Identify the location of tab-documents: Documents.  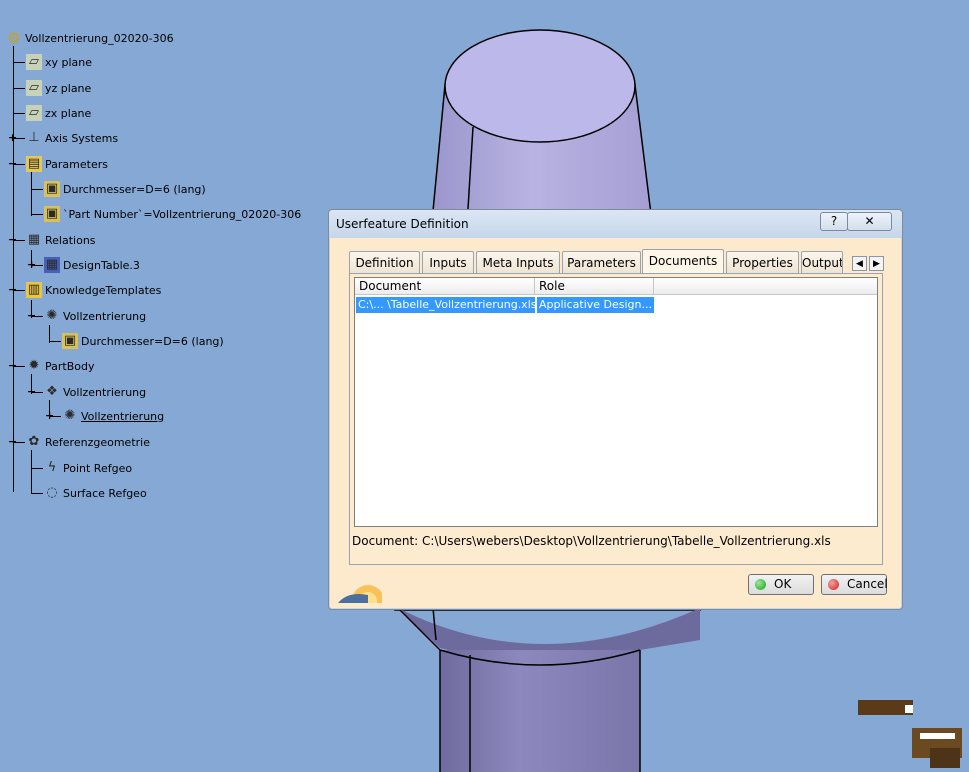
(683, 261).